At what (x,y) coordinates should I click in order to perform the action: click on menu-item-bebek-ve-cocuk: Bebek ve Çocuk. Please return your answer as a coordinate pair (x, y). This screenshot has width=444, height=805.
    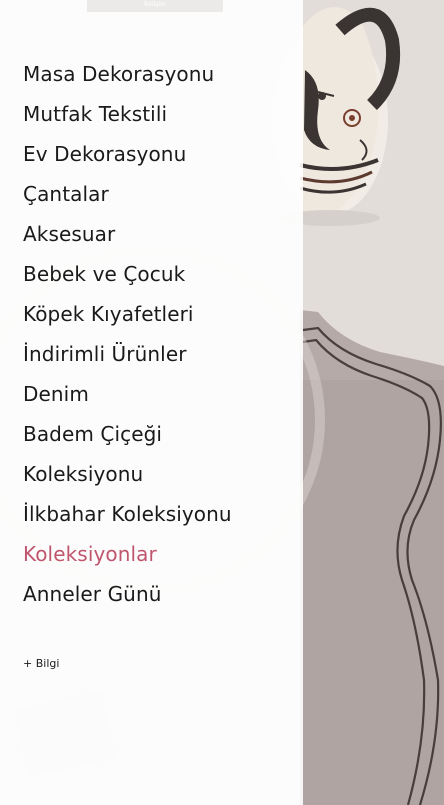
    Looking at the image, I should click on (127, 274).